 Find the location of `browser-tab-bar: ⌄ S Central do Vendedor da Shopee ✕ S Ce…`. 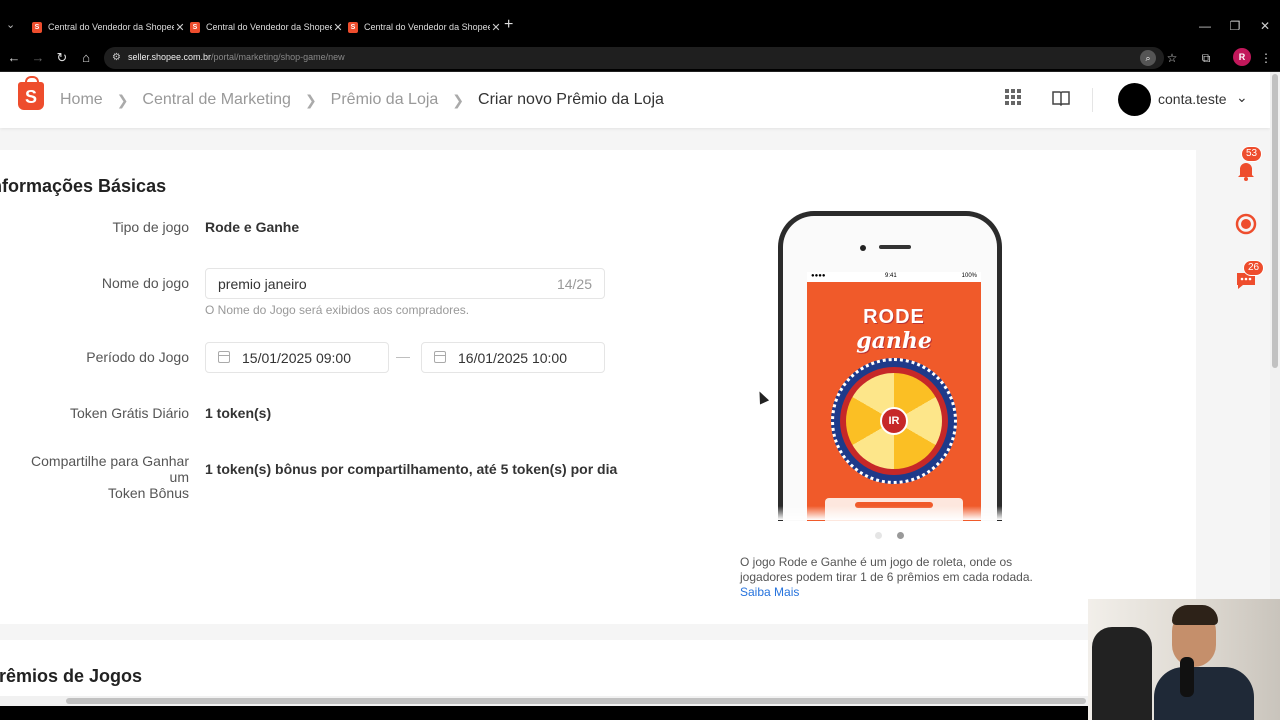

browser-tab-bar: ⌄ S Central do Vendedor da Shopee ✕ S Ce… is located at coordinates (640, 22).